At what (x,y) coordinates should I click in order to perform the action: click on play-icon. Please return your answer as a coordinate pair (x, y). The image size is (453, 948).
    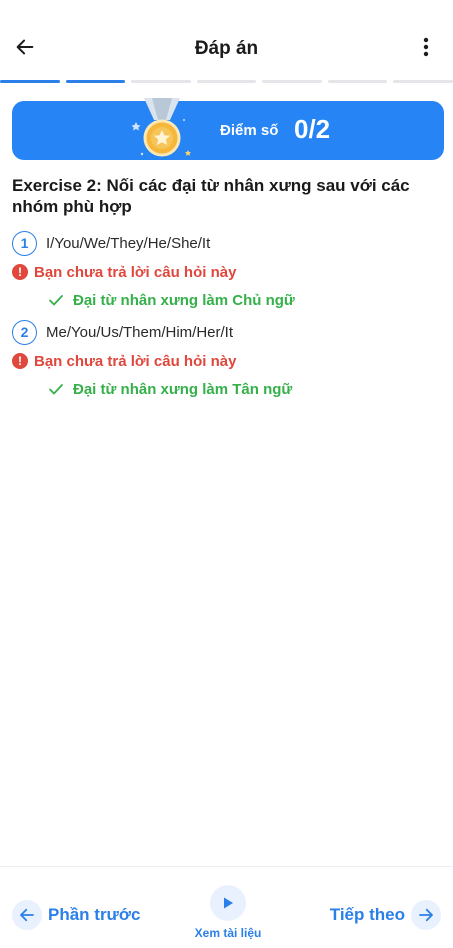
    Looking at the image, I should click on (228, 903).